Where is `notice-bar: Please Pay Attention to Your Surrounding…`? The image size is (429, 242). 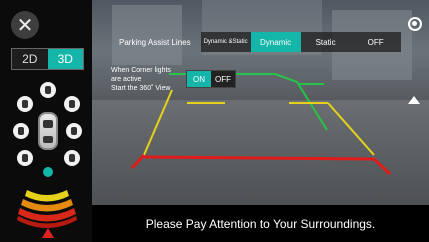 notice-bar: Please Pay Attention to Your Surrounding… is located at coordinates (260, 223).